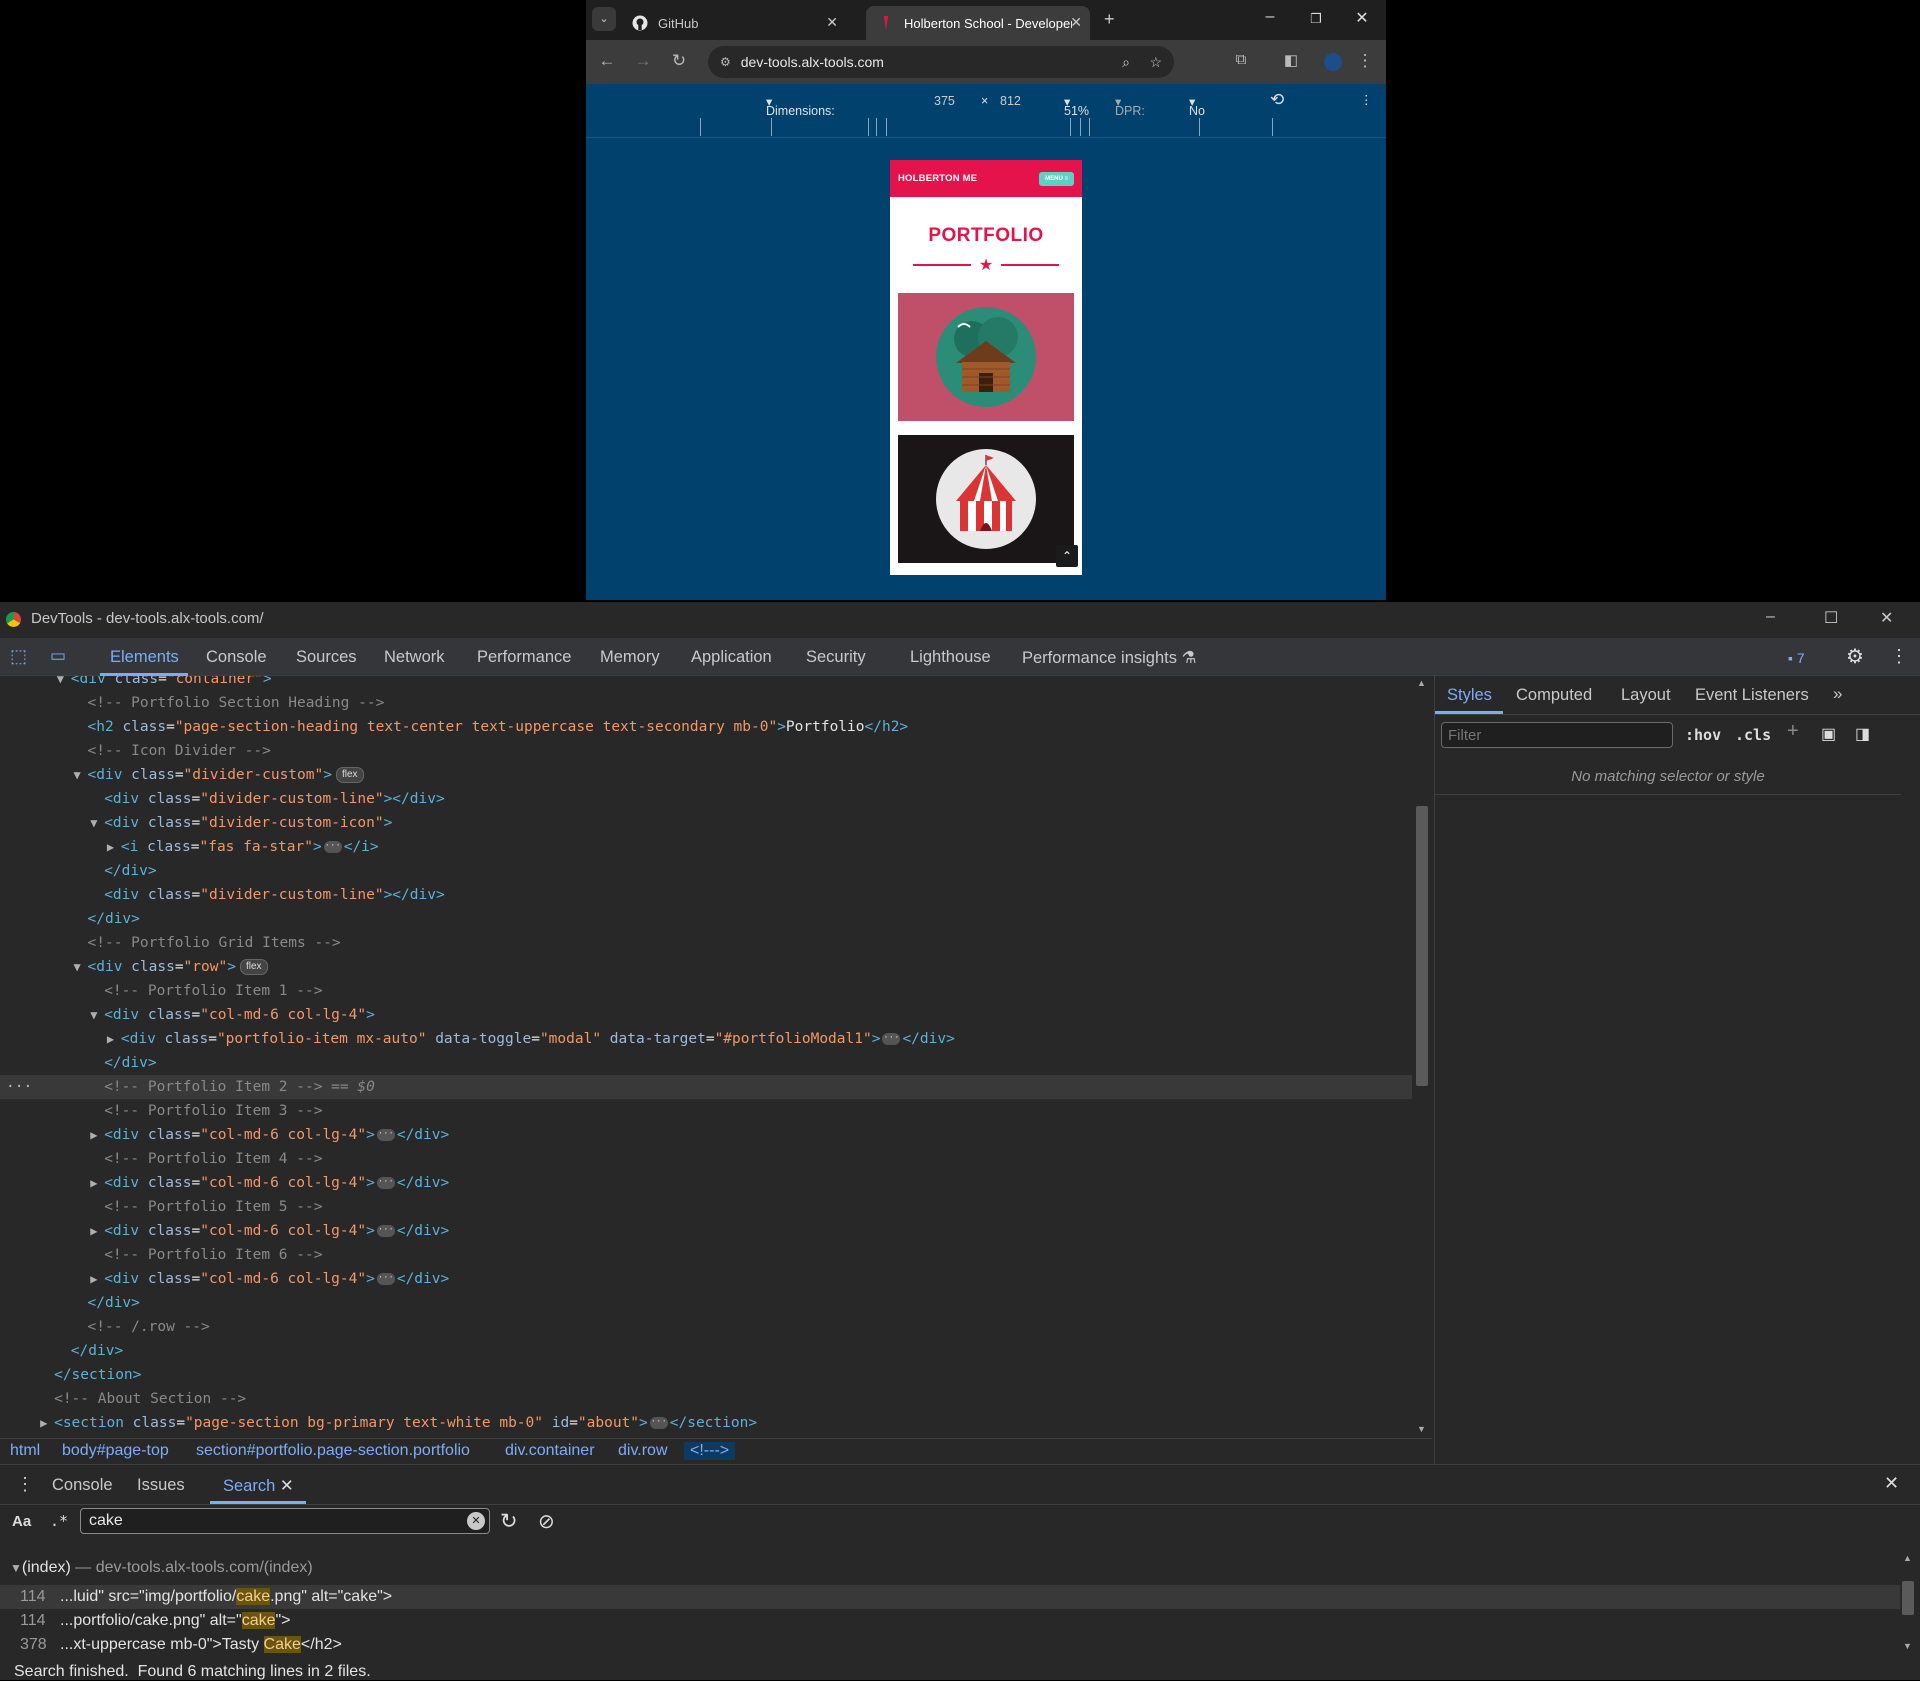  What do you see at coordinates (706, 1327) in the screenshot?
I see `dom-node-line: <!-- /.row -->` at bounding box center [706, 1327].